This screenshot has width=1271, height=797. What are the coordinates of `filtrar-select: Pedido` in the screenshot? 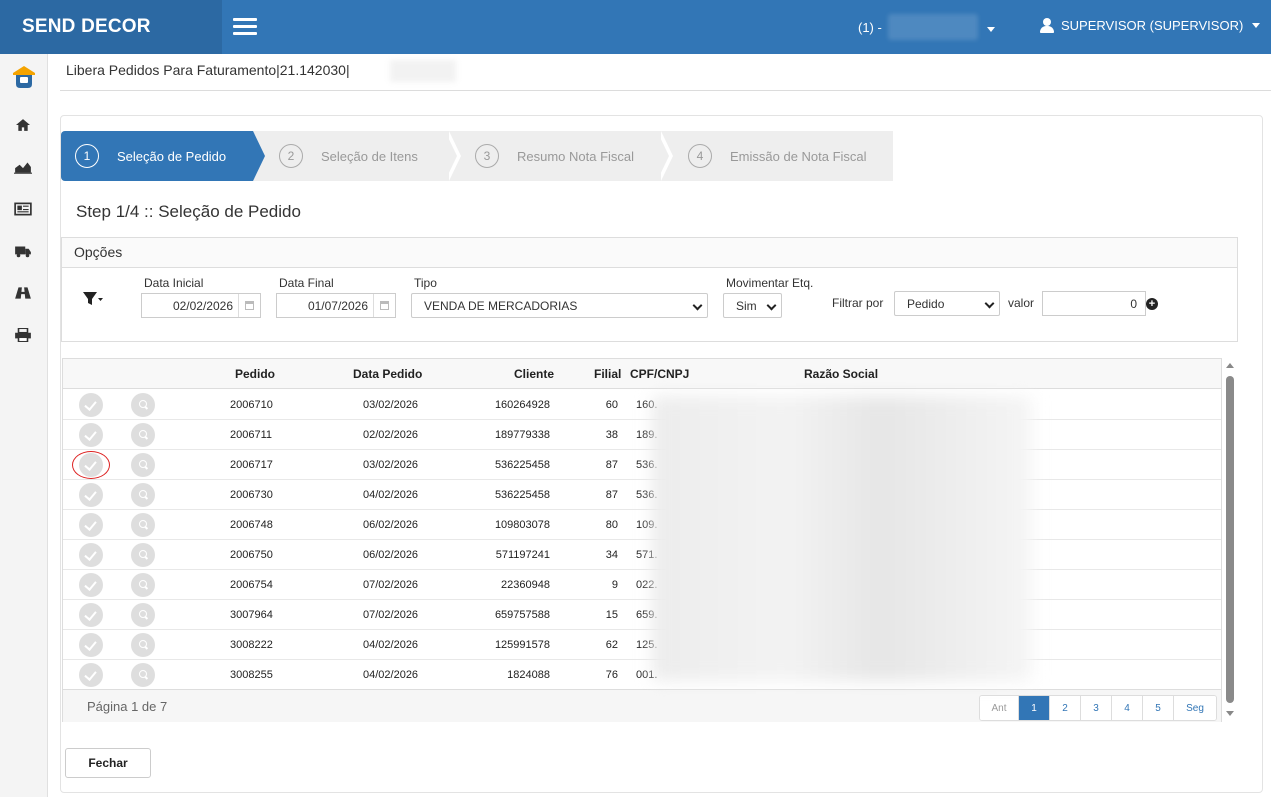 It's located at (947, 303).